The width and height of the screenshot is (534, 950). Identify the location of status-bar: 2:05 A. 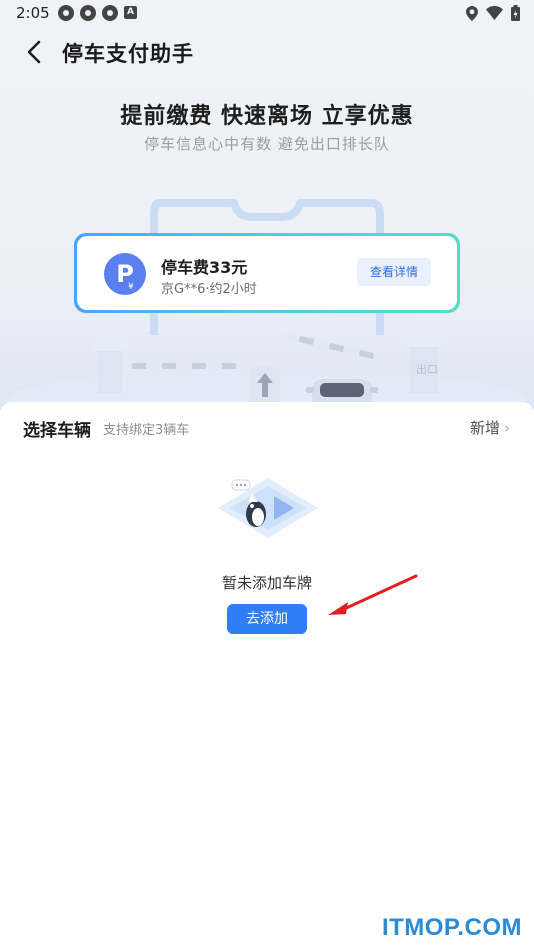
(267, 13).